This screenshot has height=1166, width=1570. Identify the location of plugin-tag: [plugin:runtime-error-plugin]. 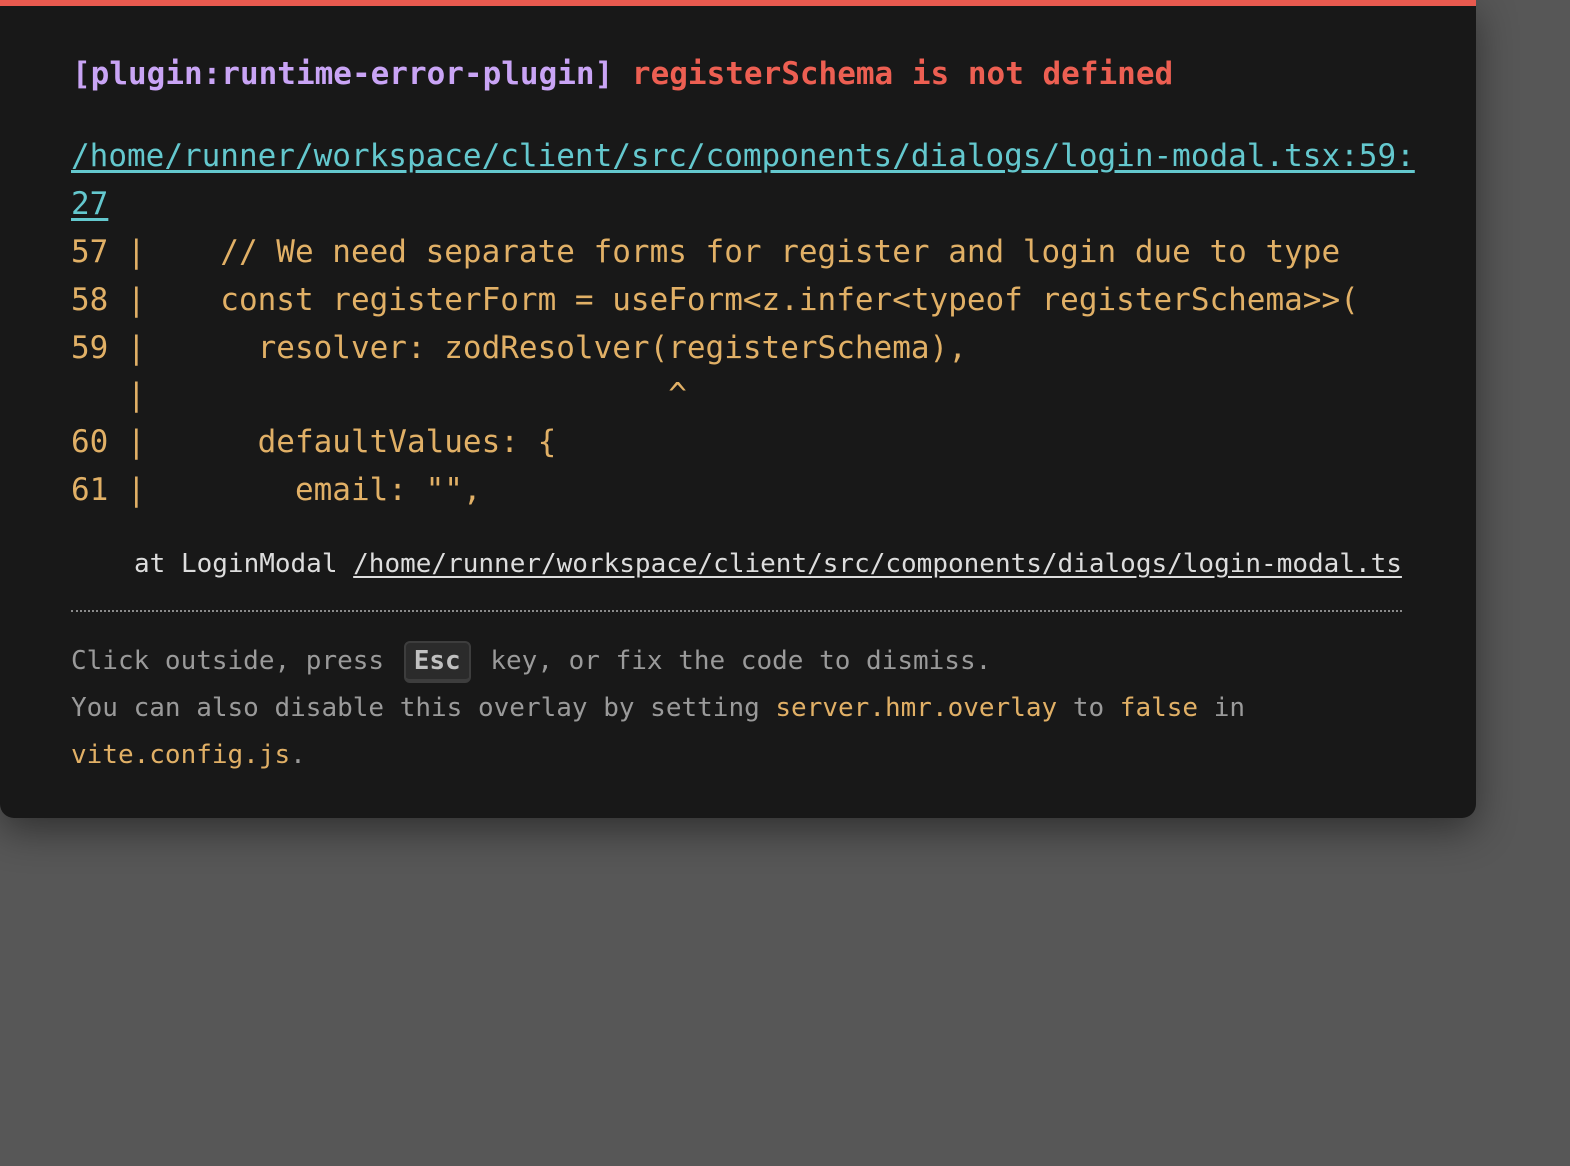
(343, 74).